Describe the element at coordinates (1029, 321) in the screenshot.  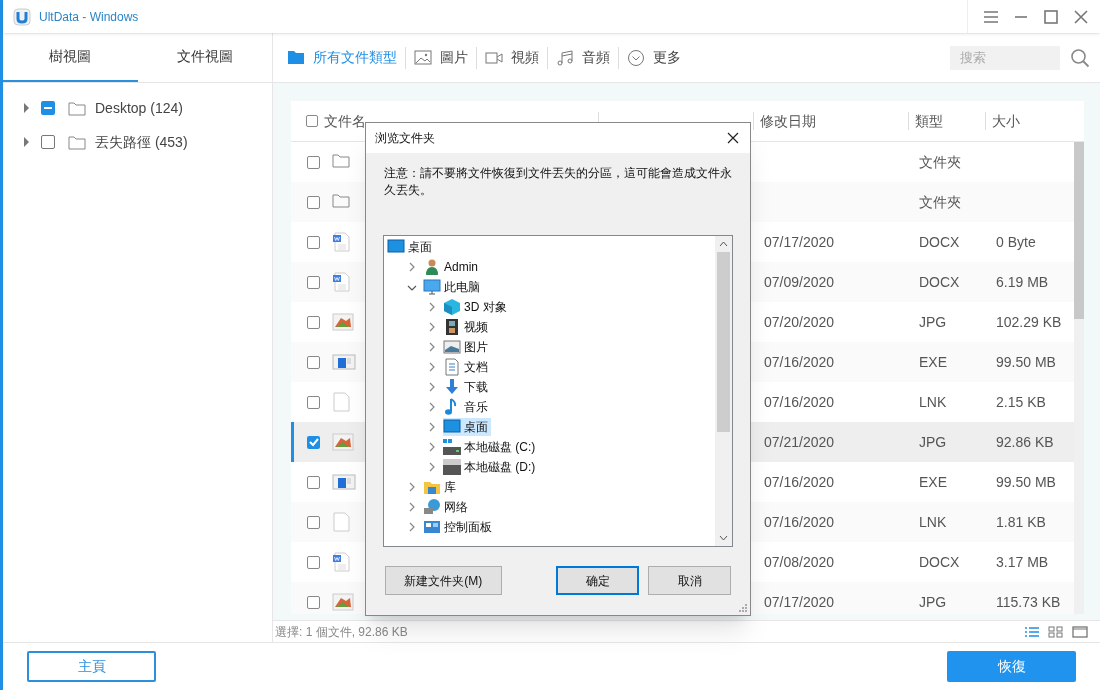
I see `table-cell: 102.29 KB` at that location.